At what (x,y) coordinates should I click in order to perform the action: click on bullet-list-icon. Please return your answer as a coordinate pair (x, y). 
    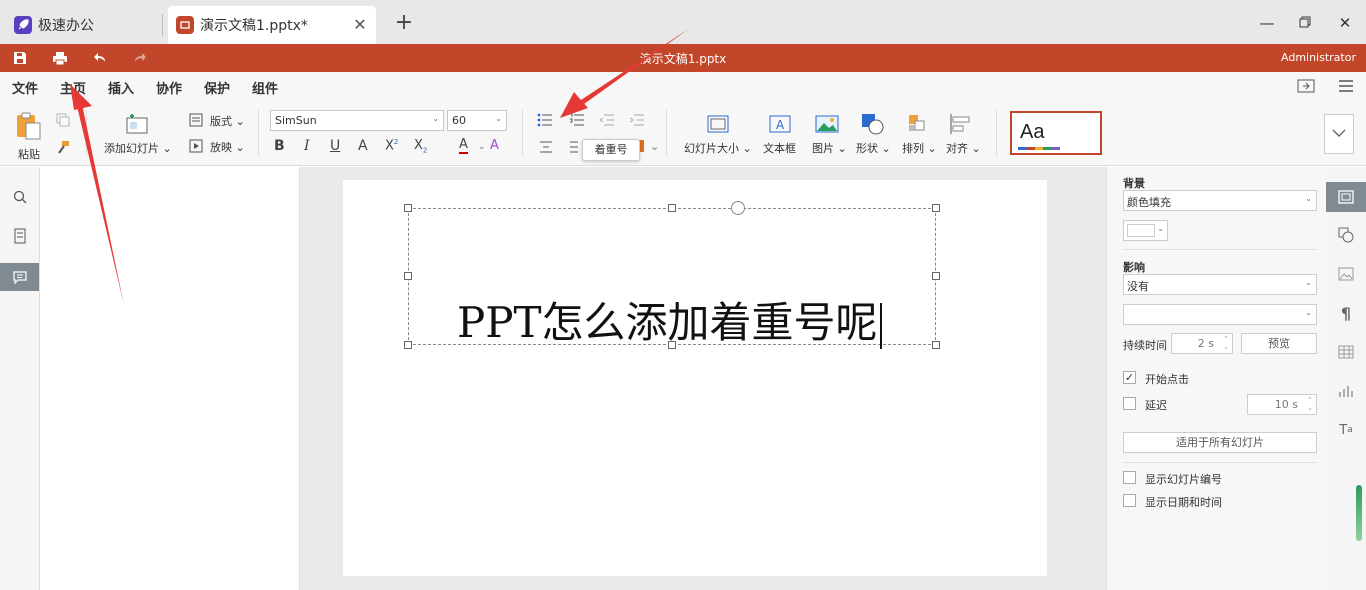
    Looking at the image, I should click on (545, 120).